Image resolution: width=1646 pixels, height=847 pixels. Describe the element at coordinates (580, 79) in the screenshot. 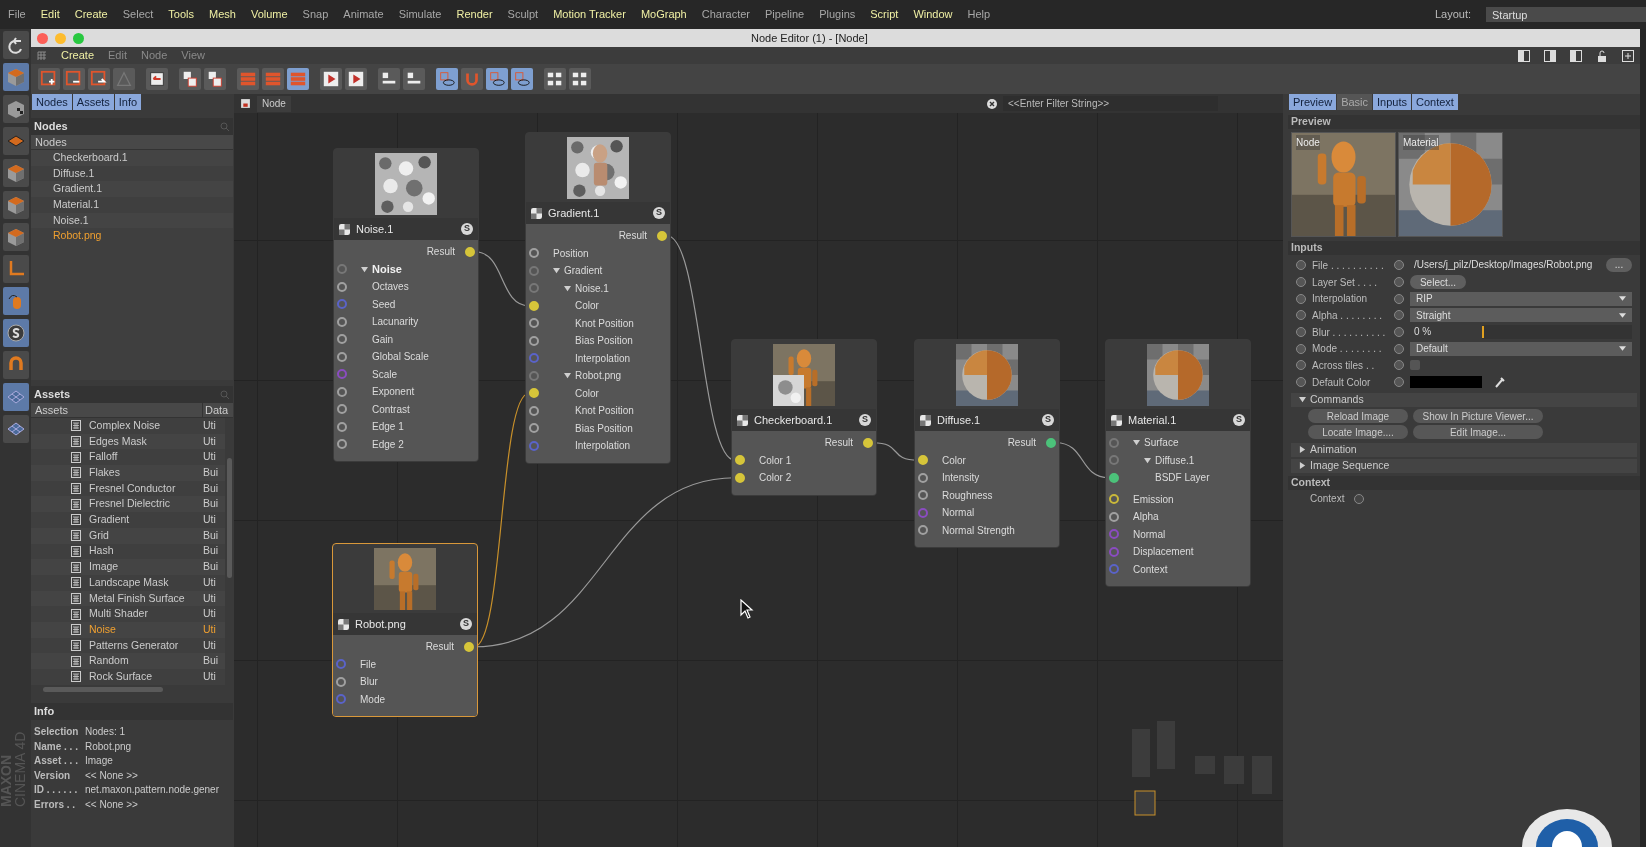

I see `node-arrange-icon` at that location.